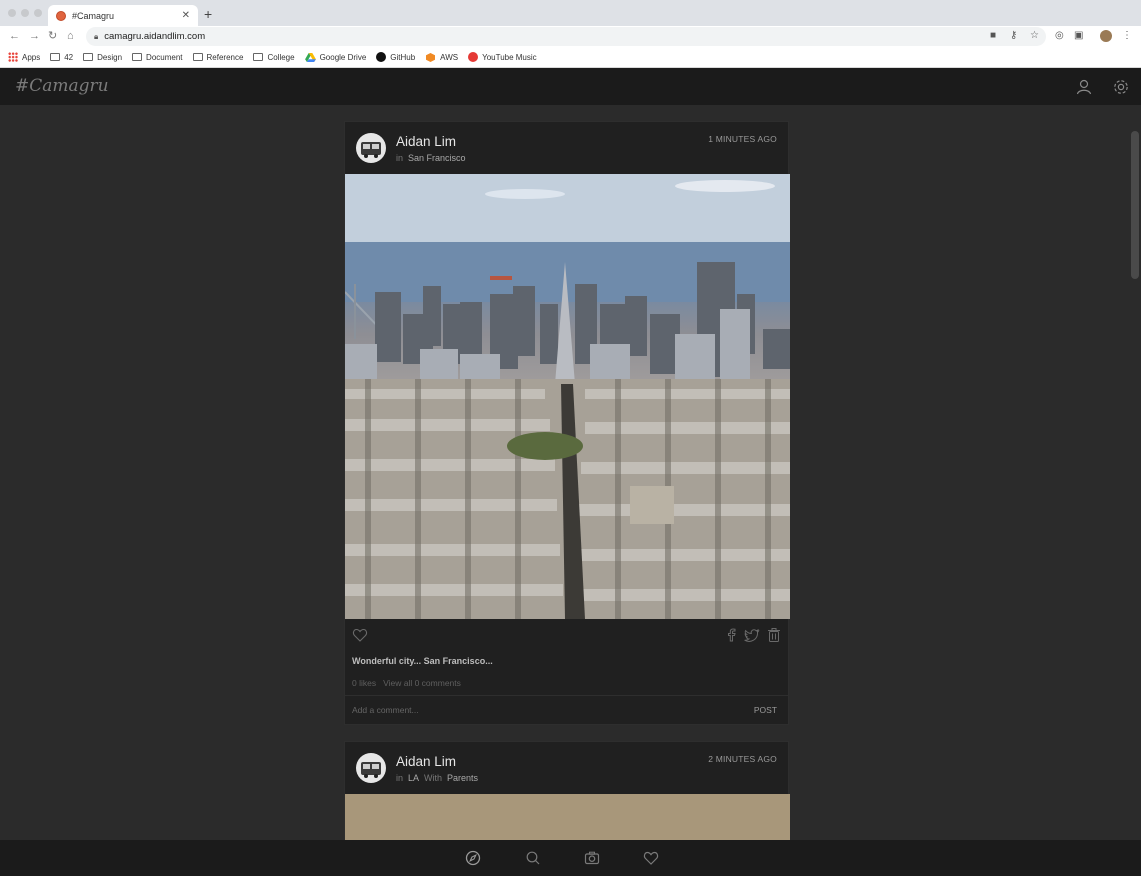  I want to click on window-minimize-button, so click(25, 13).